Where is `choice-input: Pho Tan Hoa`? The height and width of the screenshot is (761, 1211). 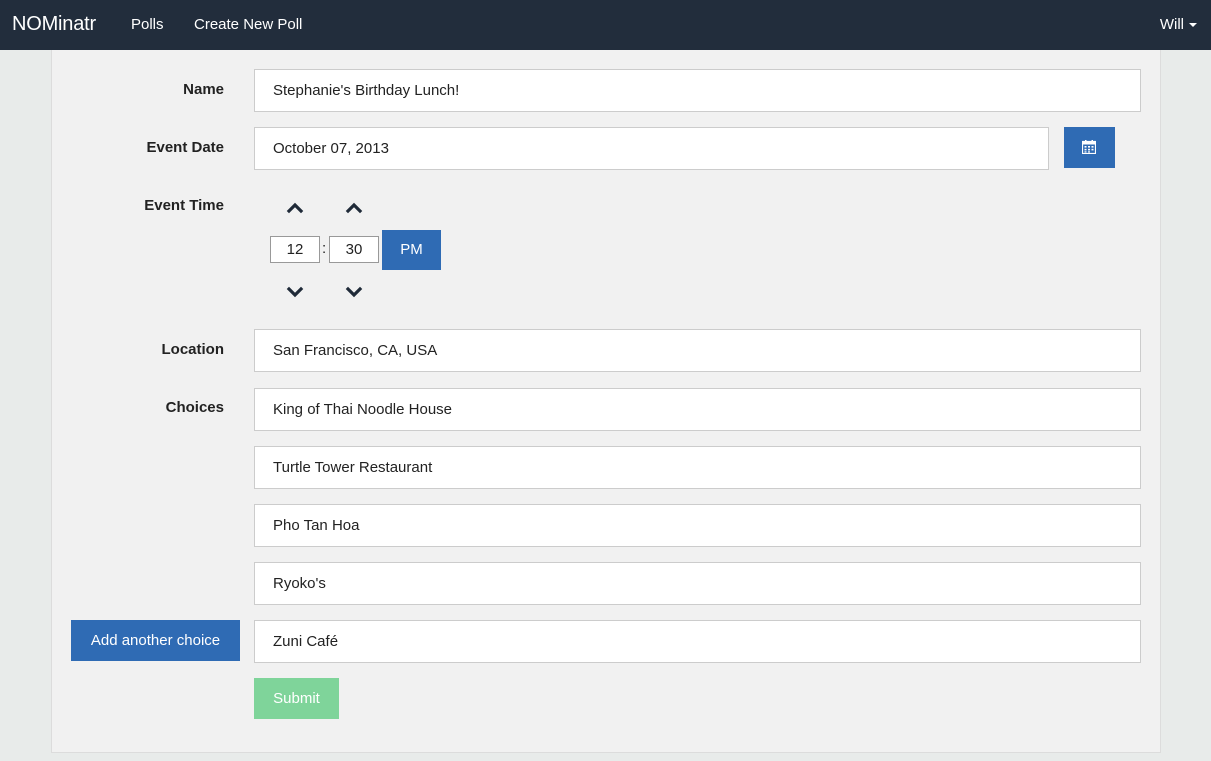 choice-input: Pho Tan Hoa is located at coordinates (697, 525).